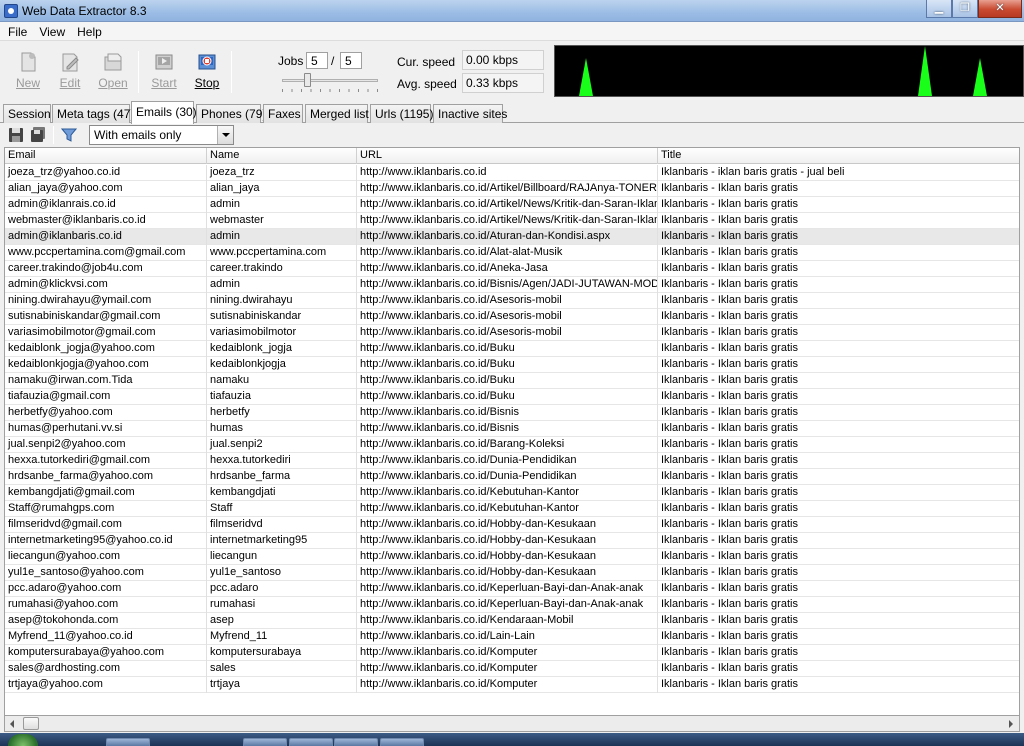 The height and width of the screenshot is (746, 1024). What do you see at coordinates (164, 83) in the screenshot?
I see `start-button-label: Start` at bounding box center [164, 83].